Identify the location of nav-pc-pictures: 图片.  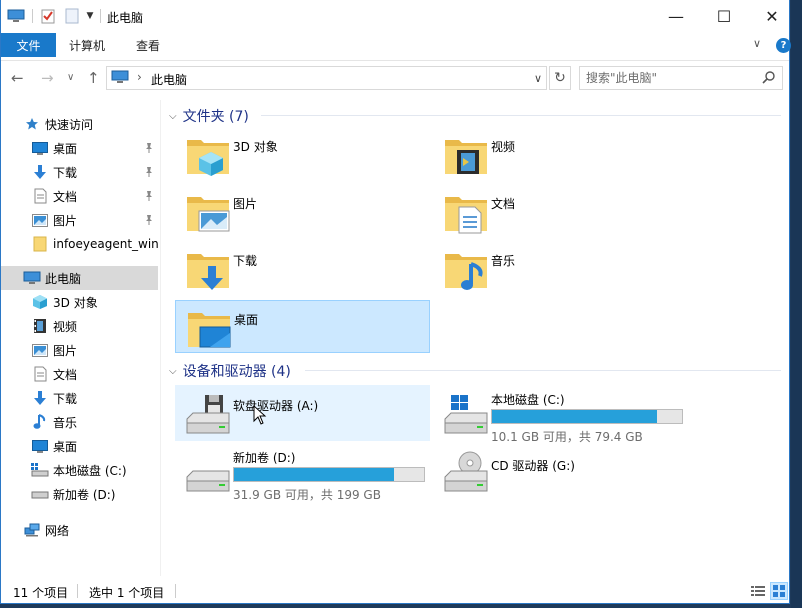
(79, 350).